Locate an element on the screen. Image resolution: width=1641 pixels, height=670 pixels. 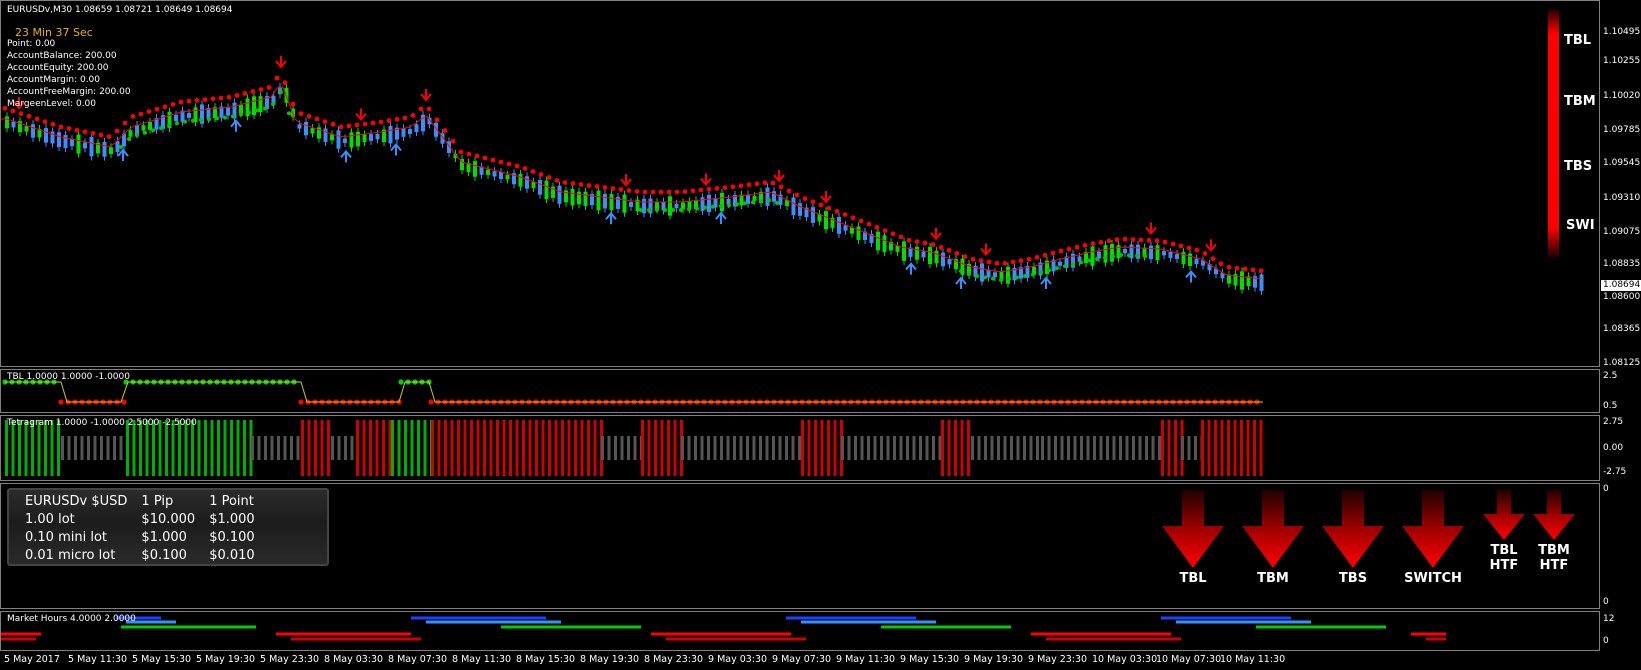
pip-table-row: 0.01 micro lot $0.100 $0.010 is located at coordinates (143, 555).